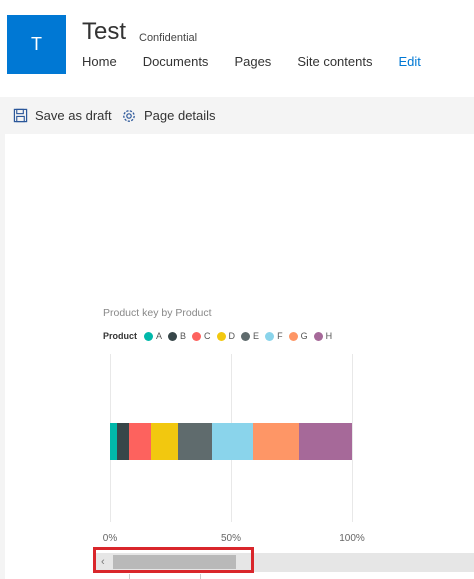 The height and width of the screenshot is (579, 474). What do you see at coordinates (194, 441) in the screenshot?
I see `bar-segment-e` at bounding box center [194, 441].